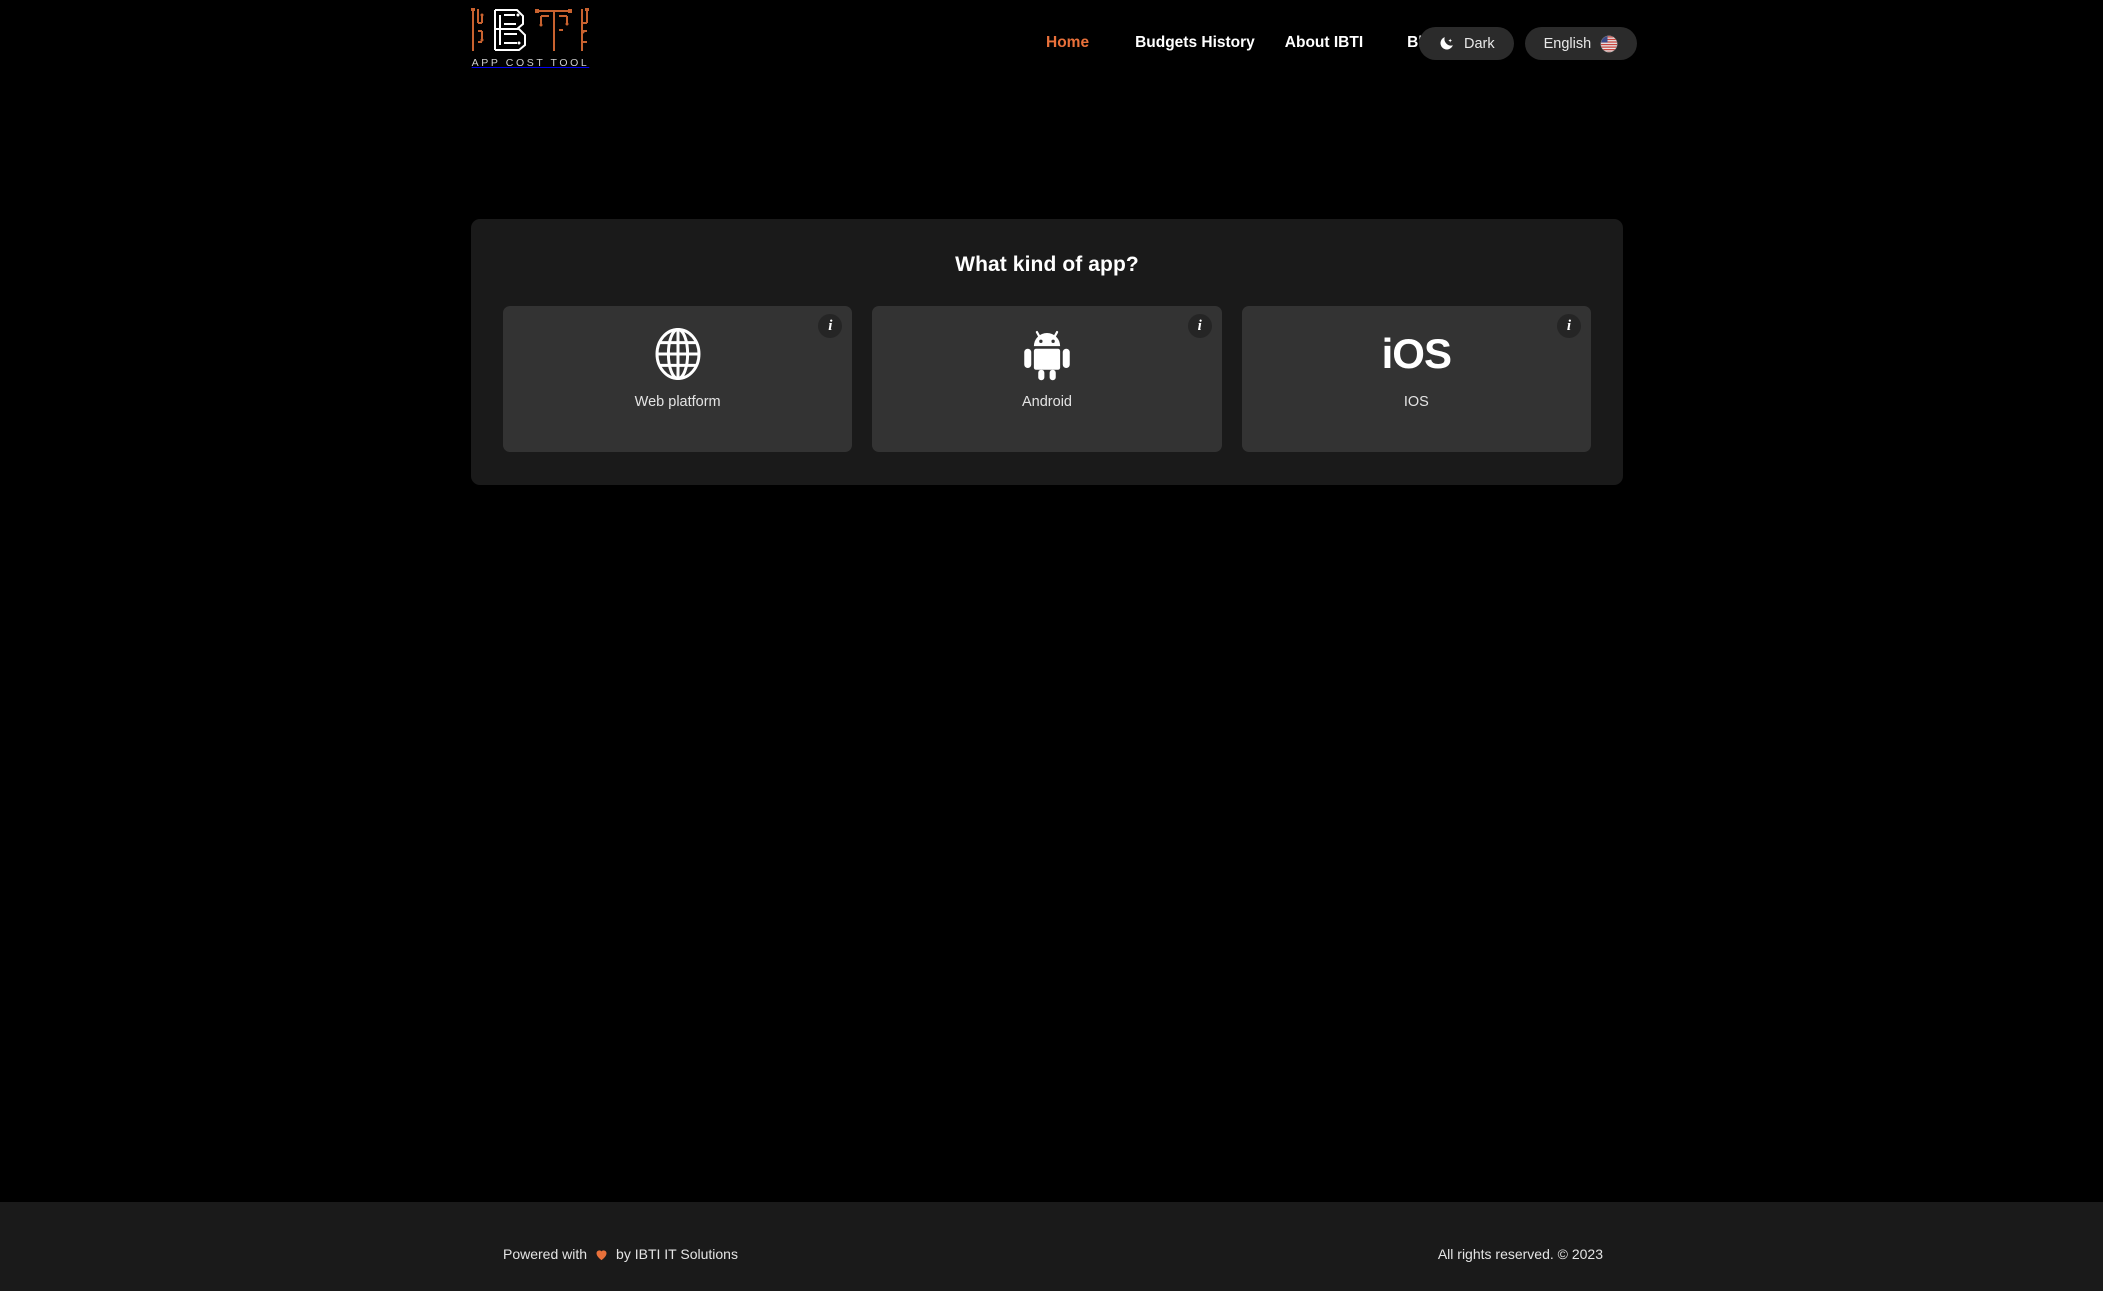 The width and height of the screenshot is (2103, 1291). I want to click on info-icon-android: i, so click(1199, 326).